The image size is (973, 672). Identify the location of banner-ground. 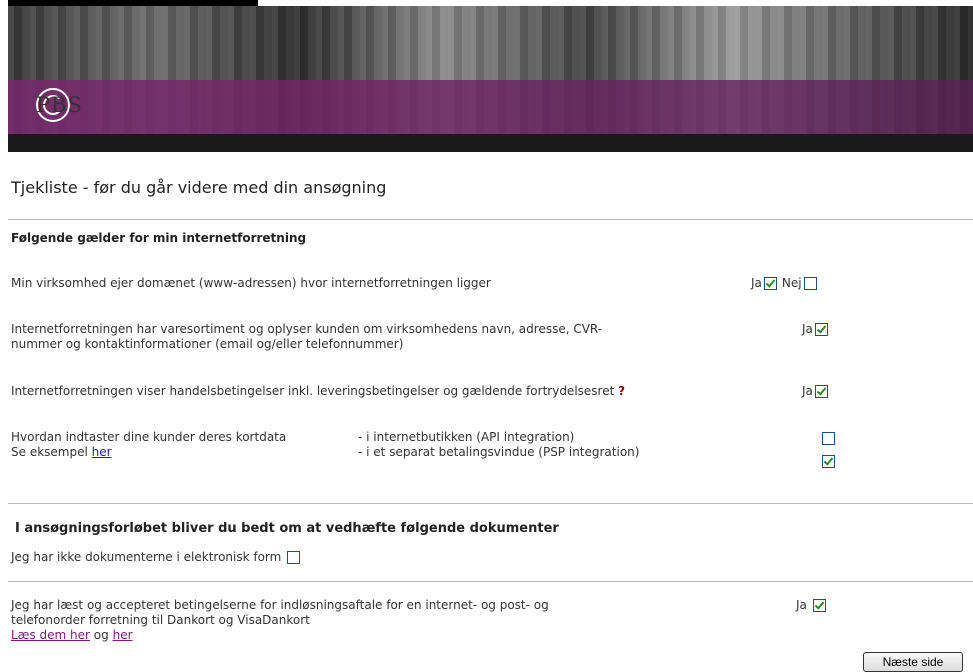
(490, 143).